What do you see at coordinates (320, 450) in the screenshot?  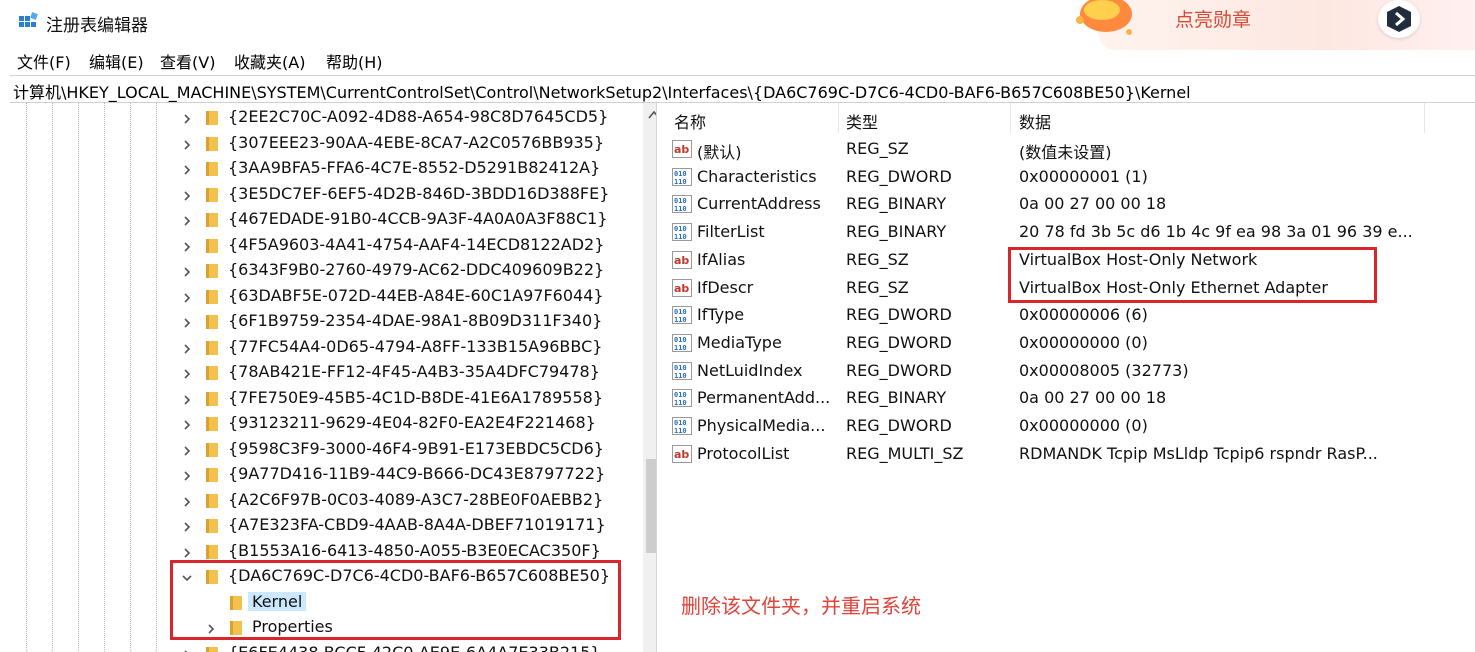 I see `tree-item: {9598C3F9-3000-46F4-9B91-E173EBDC5CD6}` at bounding box center [320, 450].